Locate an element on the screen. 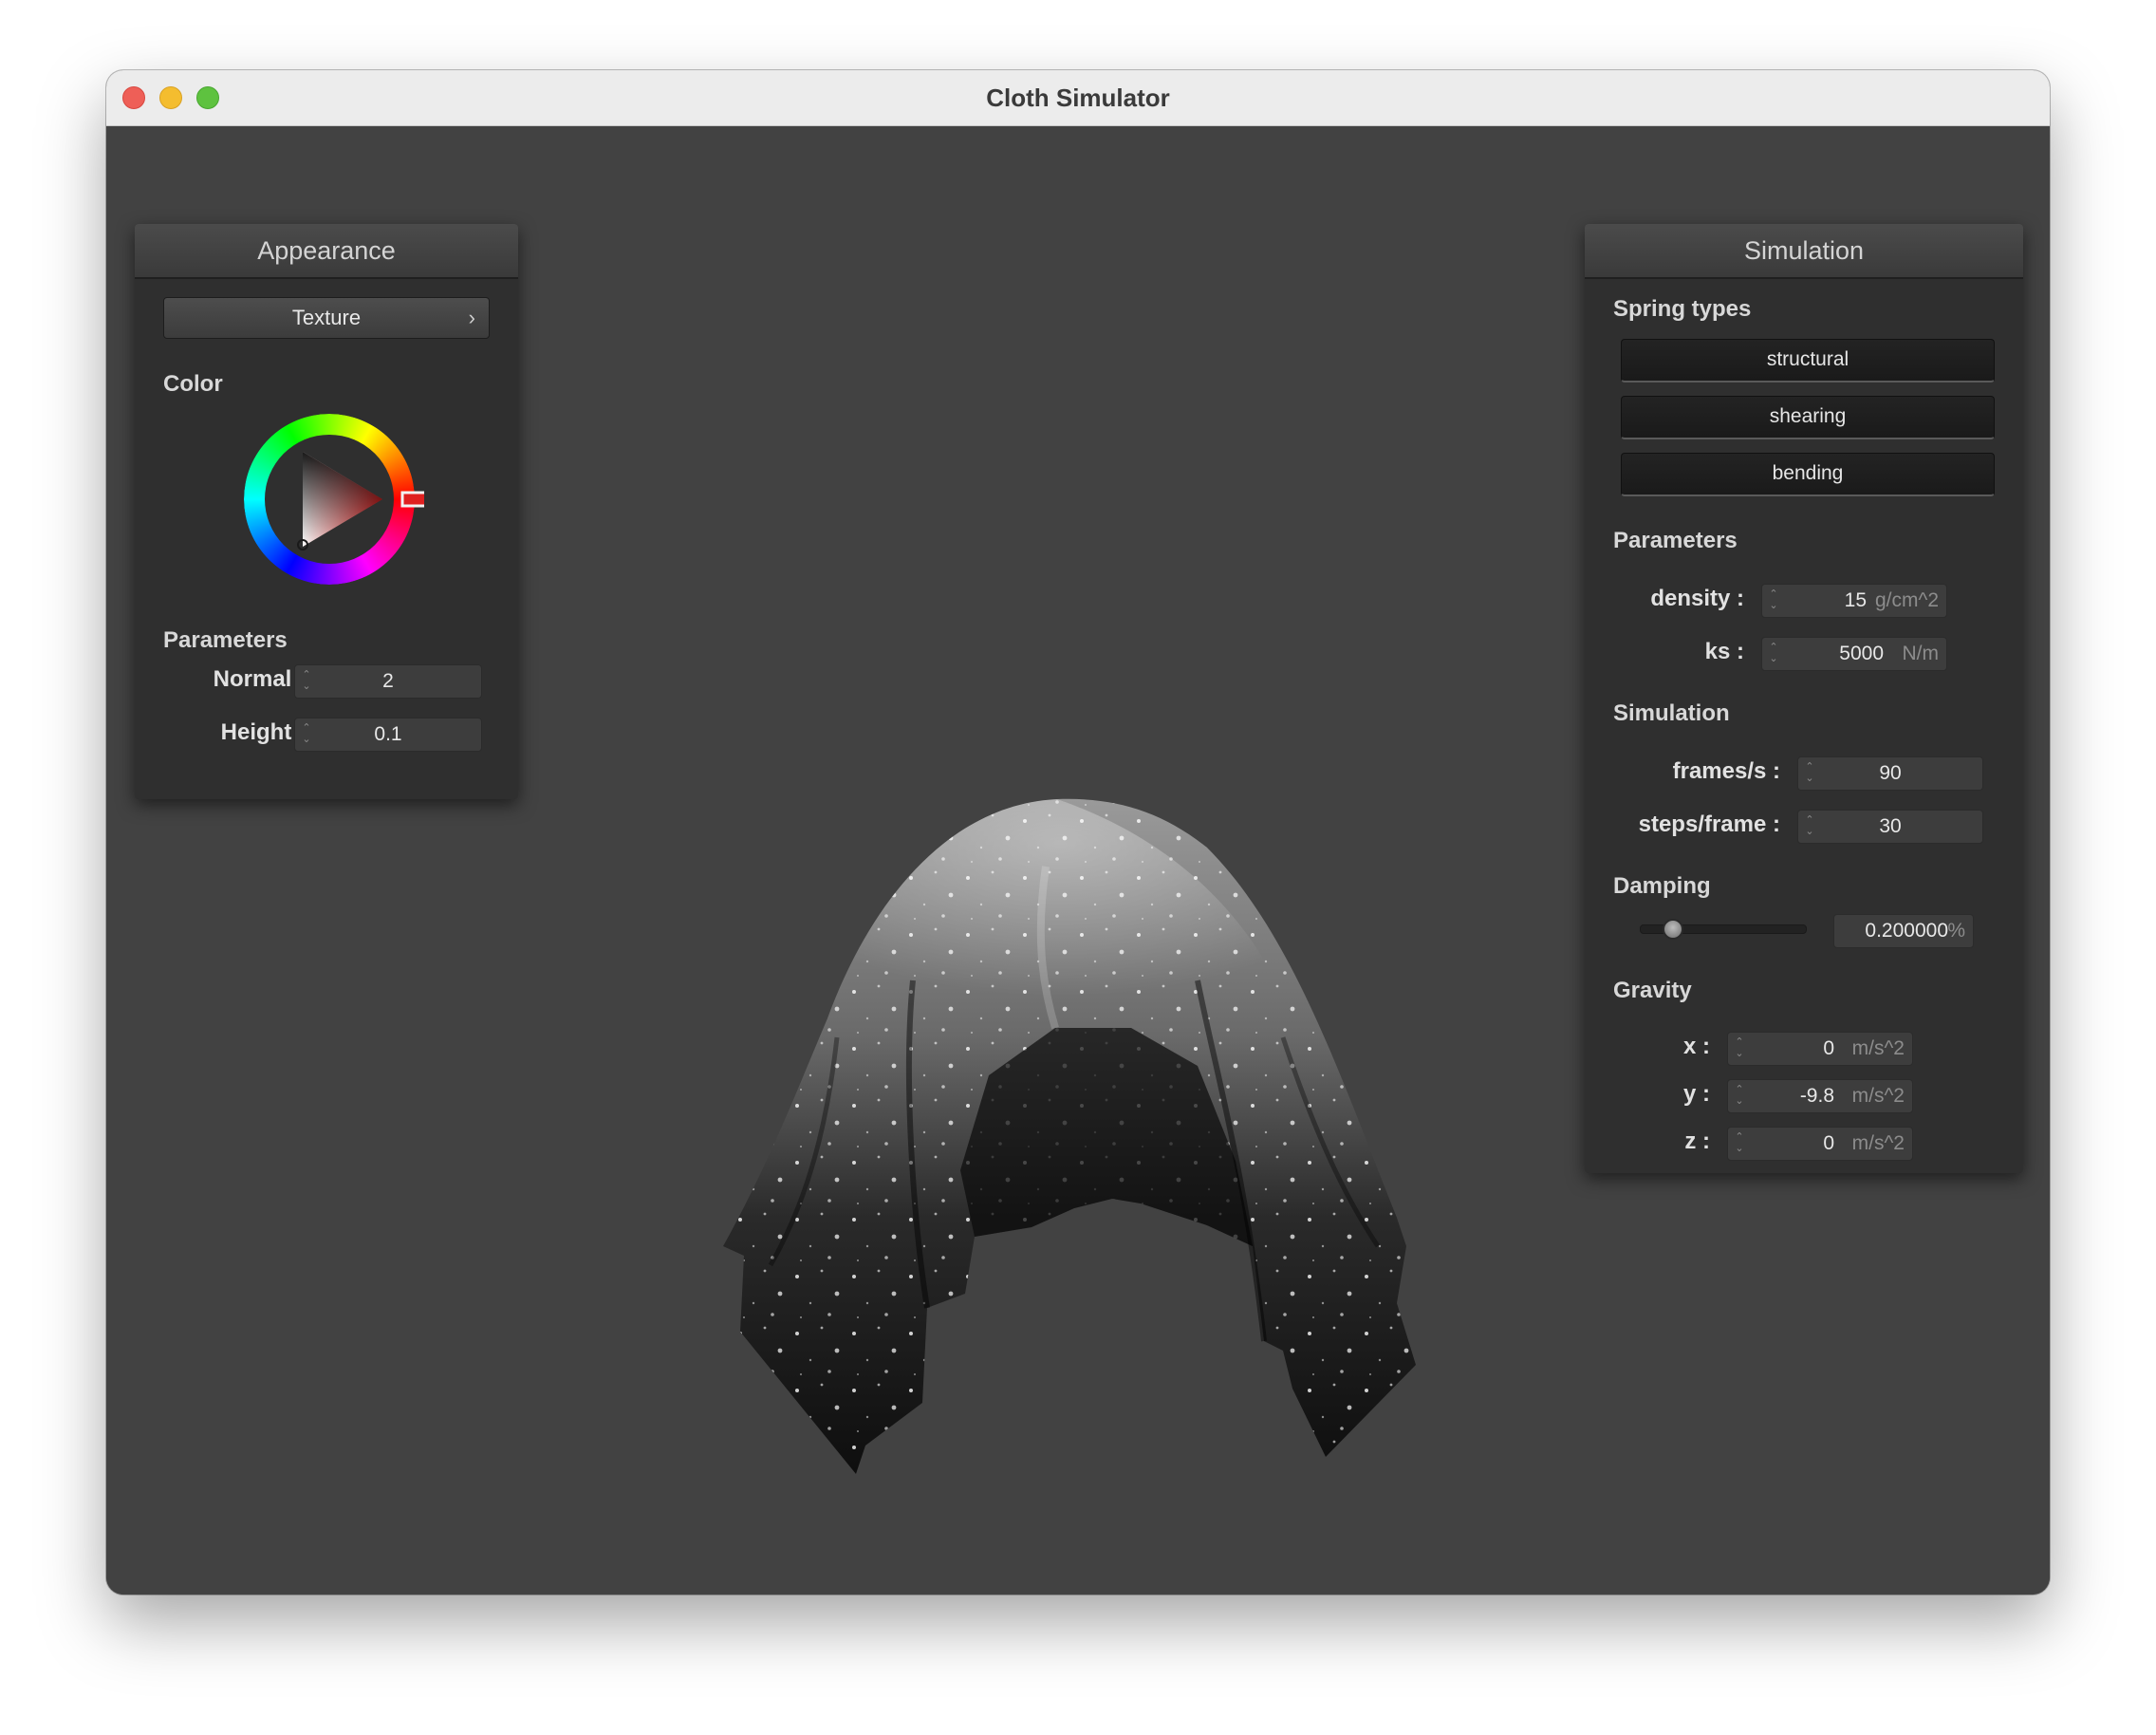  simulation-parameters-label: Parameters is located at coordinates (1675, 540).